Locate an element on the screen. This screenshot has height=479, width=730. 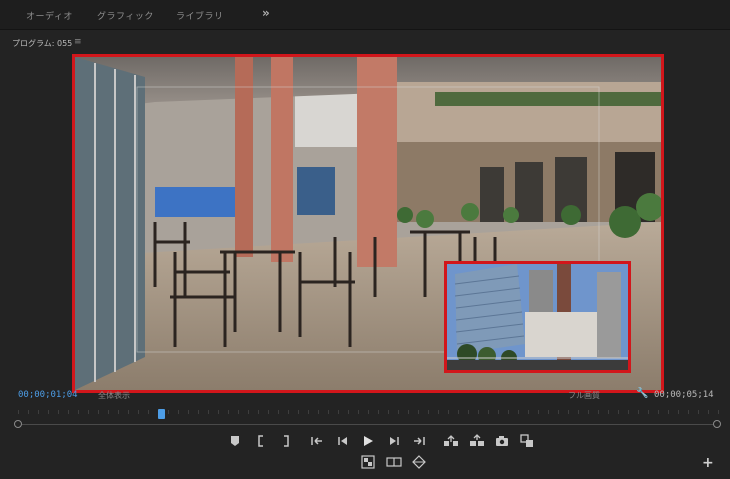
more-workspaces-icon: » is located at coordinates (266, 13).